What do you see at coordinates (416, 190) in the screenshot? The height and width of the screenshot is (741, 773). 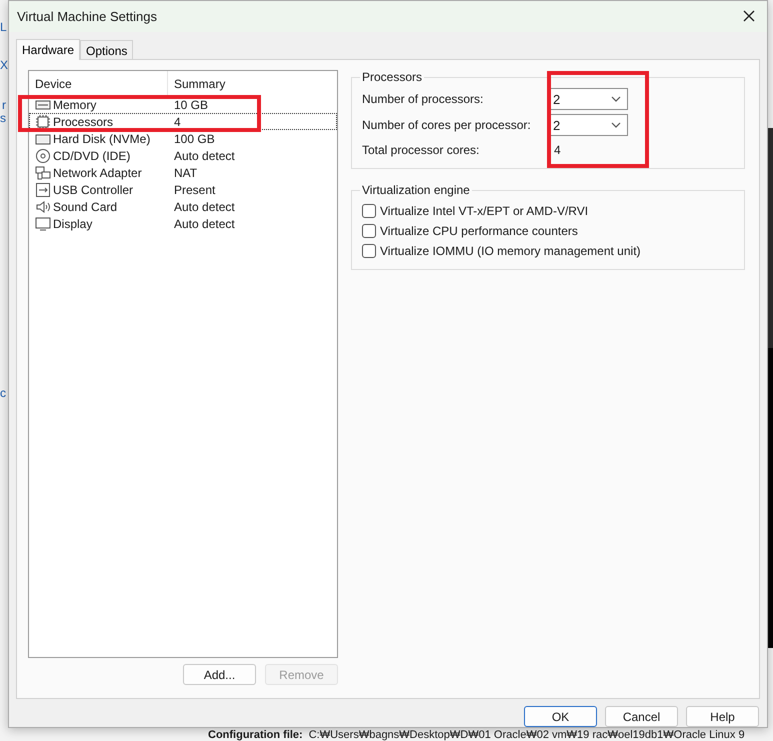 I see `group-title: Virtualization engine` at bounding box center [416, 190].